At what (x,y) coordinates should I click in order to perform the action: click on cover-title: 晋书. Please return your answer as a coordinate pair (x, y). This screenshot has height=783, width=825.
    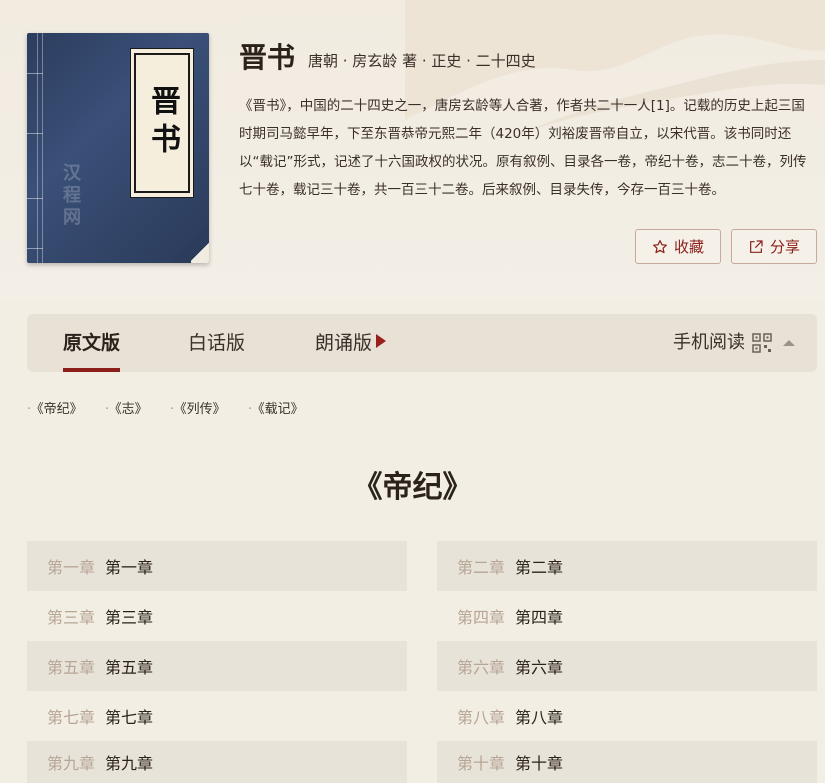
    Looking at the image, I should click on (162, 123).